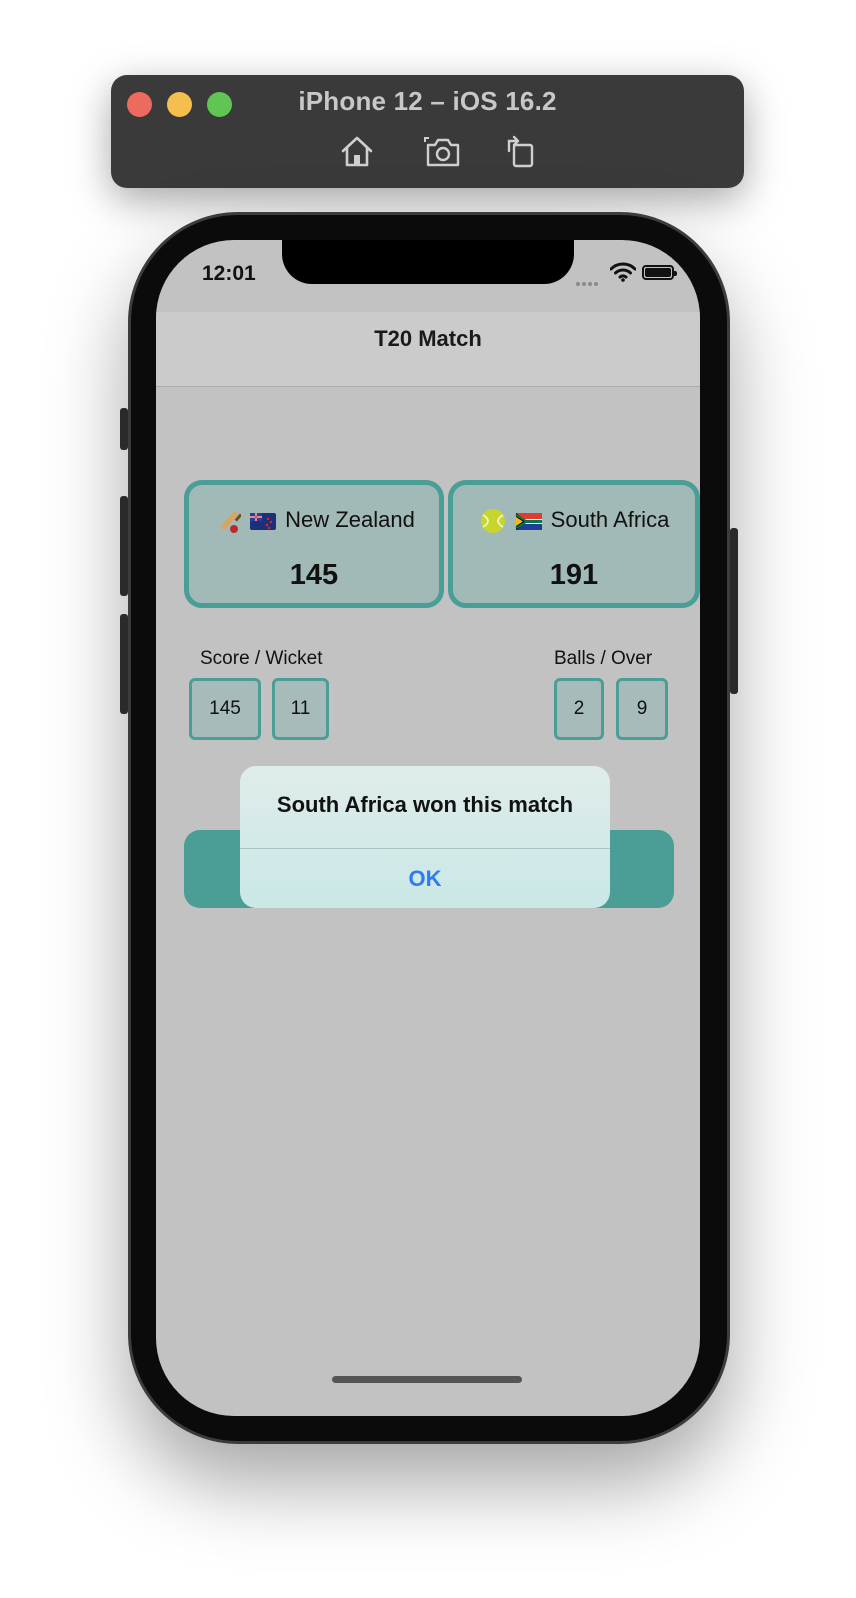 Image resolution: width=856 pixels, height=1598 pixels. Describe the element at coordinates (443, 151) in the screenshot. I see `screenshot-icon` at that location.